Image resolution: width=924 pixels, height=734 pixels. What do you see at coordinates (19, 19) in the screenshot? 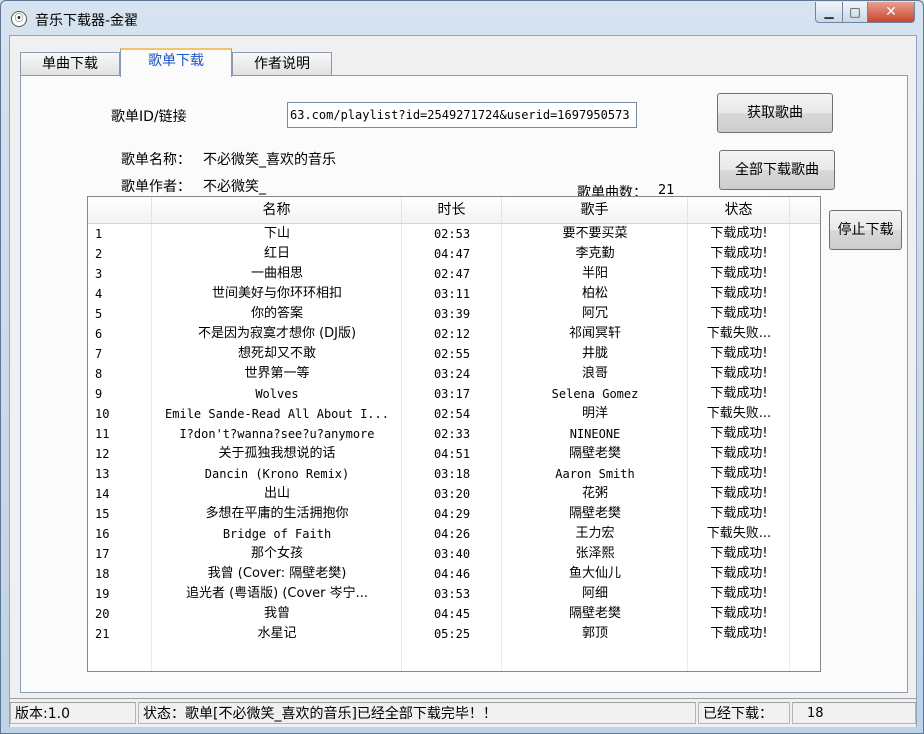
I see `app-icon: ⦿` at bounding box center [19, 19].